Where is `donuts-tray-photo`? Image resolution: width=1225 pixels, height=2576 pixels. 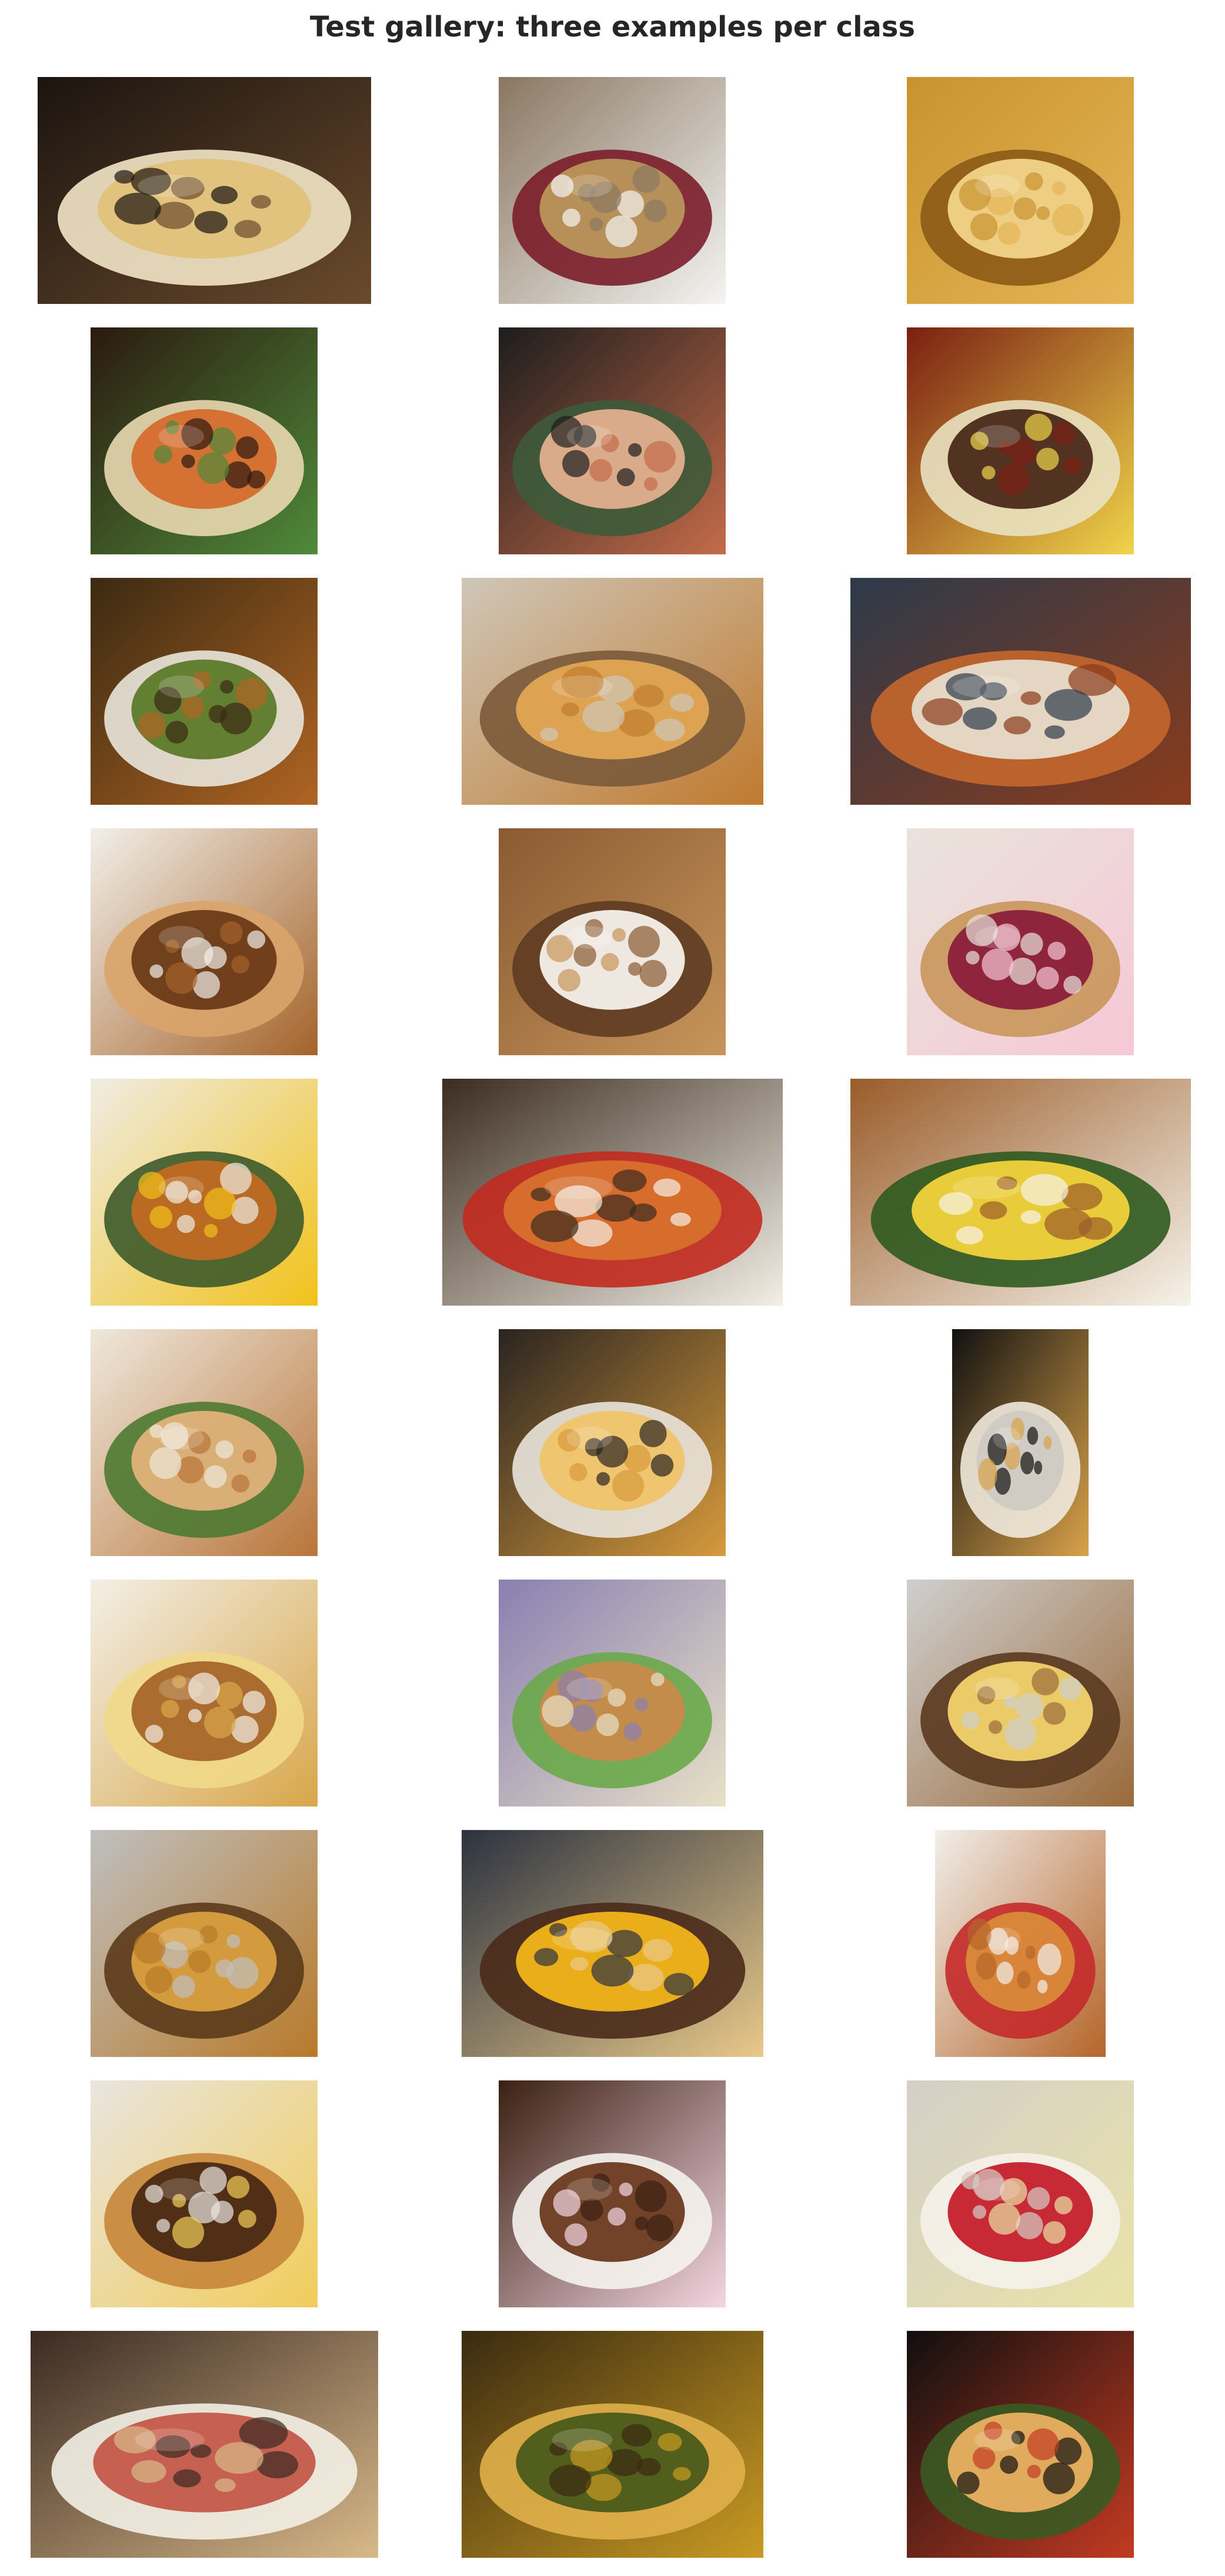
donuts-tray-photo is located at coordinates (204, 941).